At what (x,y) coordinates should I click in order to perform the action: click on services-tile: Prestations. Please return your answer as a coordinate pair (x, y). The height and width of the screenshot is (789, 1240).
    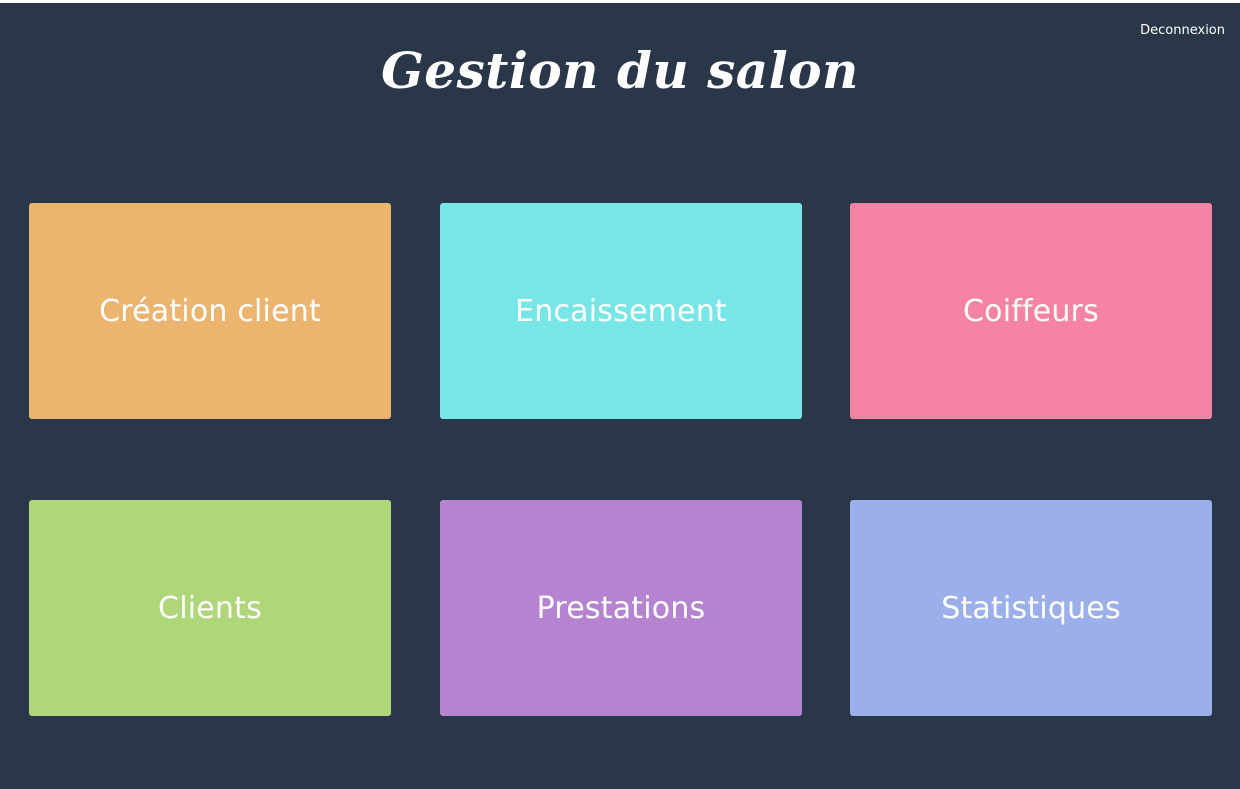
    Looking at the image, I should click on (621, 608).